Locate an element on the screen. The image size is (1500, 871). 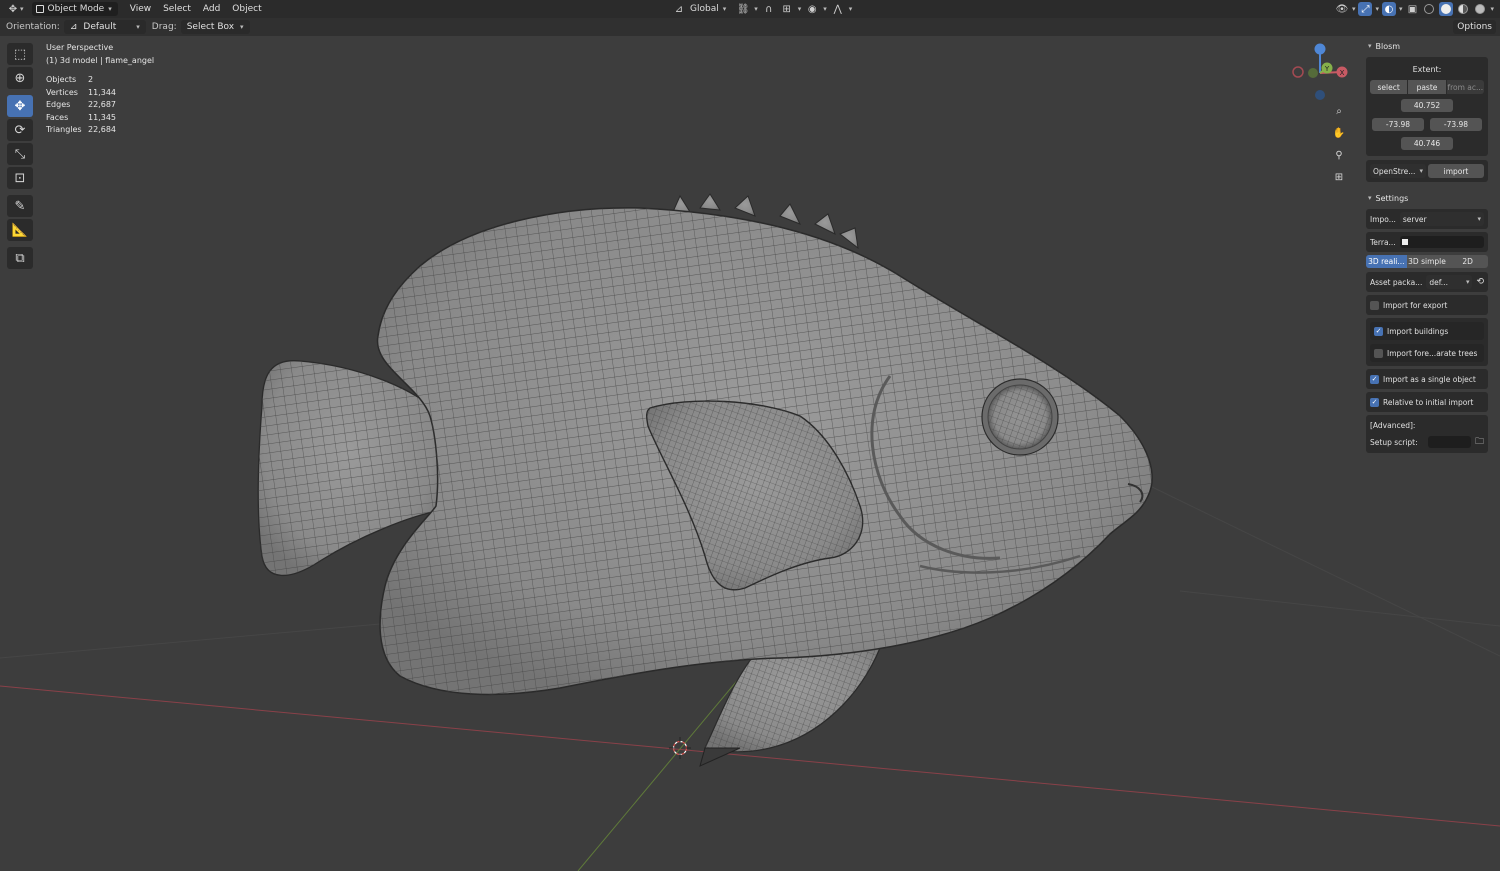
menu-select: Select is located at coordinates (177, 9).